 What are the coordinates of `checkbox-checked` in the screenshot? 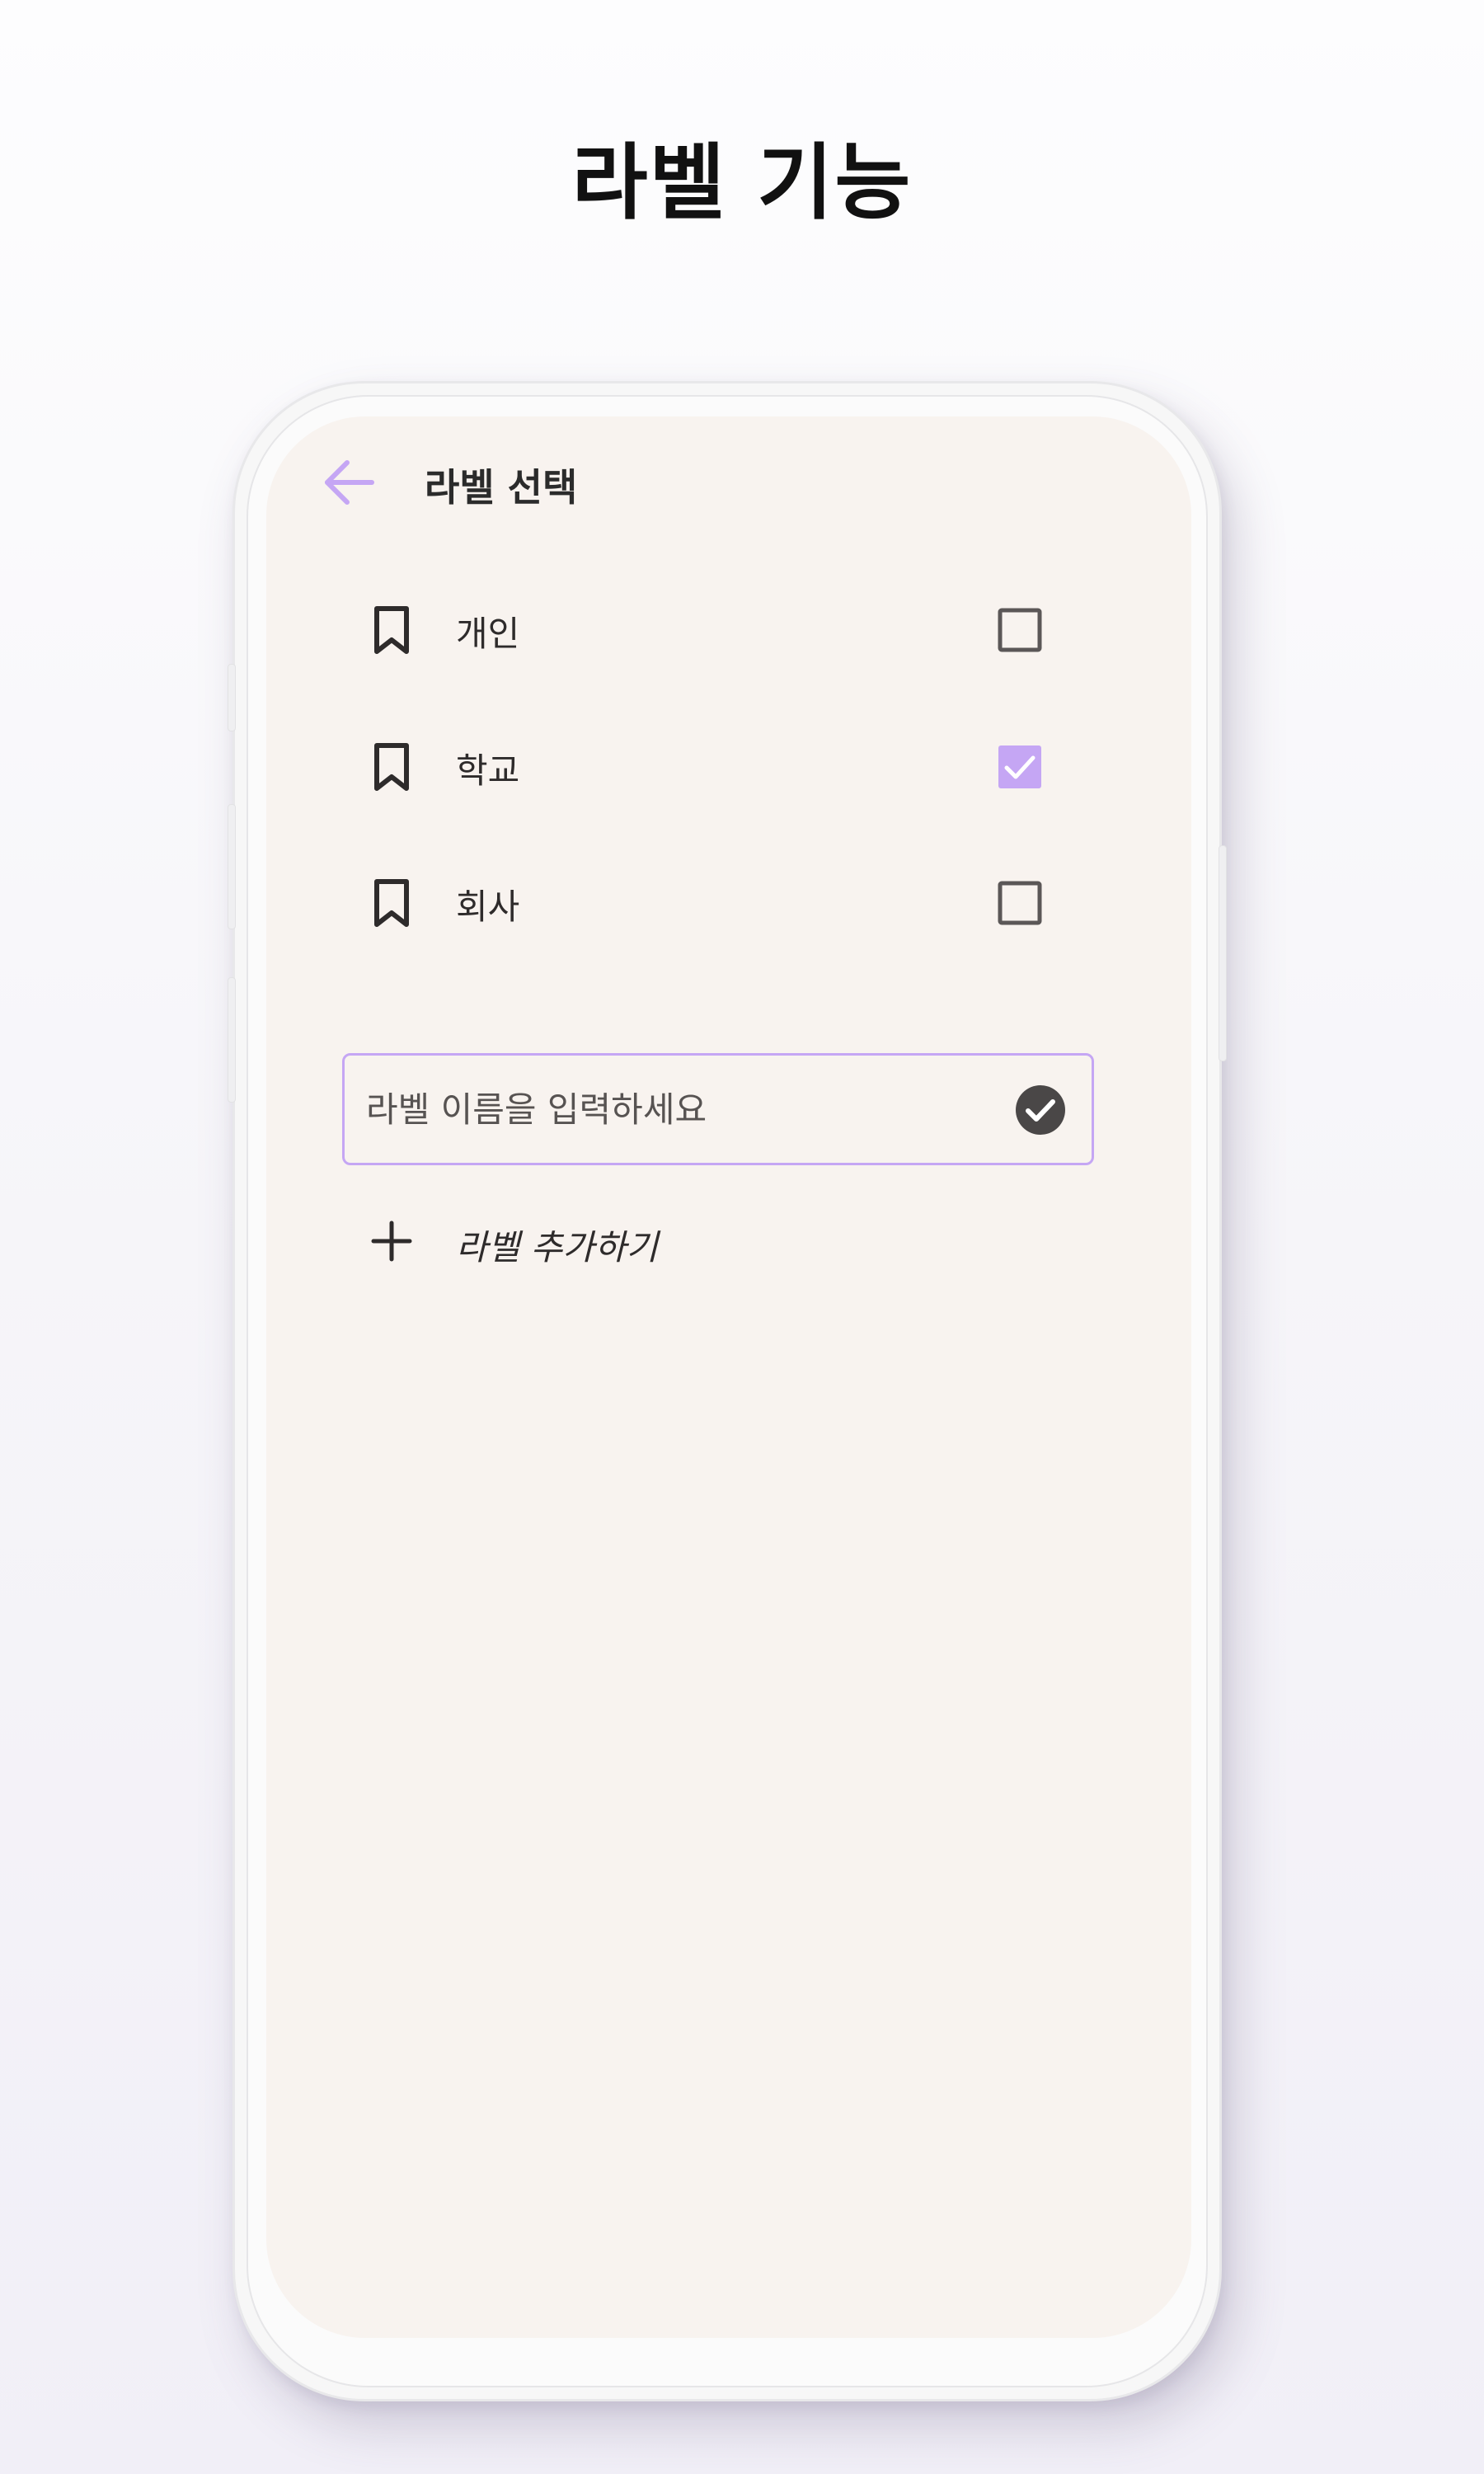 It's located at (1020, 767).